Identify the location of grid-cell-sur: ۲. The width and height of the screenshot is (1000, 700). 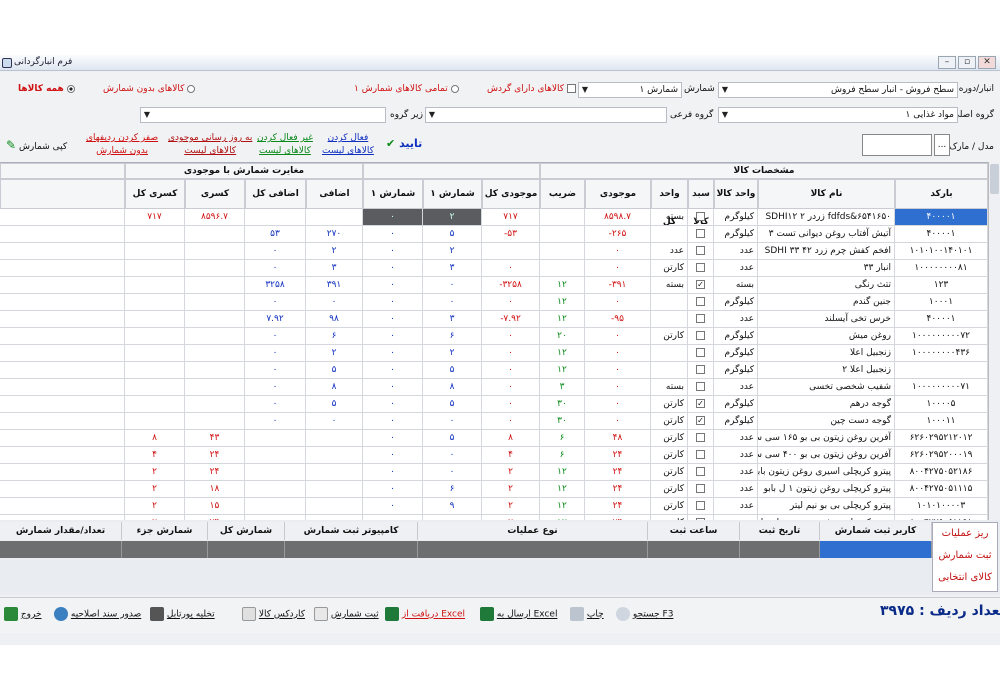
(334, 353).